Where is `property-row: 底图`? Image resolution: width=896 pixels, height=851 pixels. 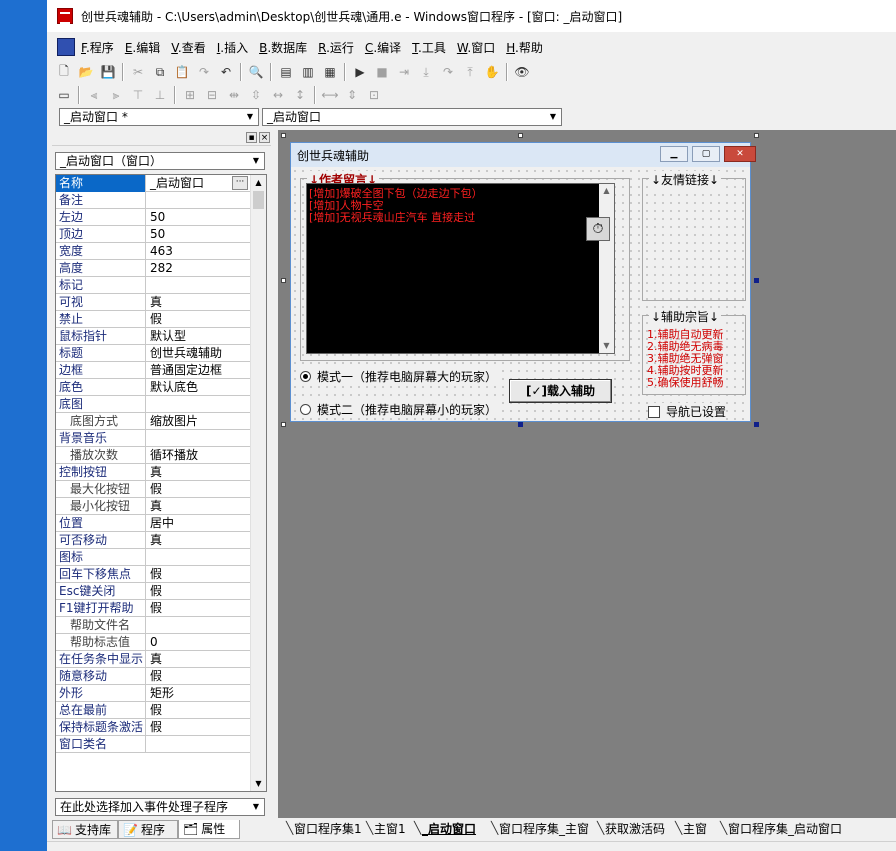
property-row: 底图 is located at coordinates (153, 404).